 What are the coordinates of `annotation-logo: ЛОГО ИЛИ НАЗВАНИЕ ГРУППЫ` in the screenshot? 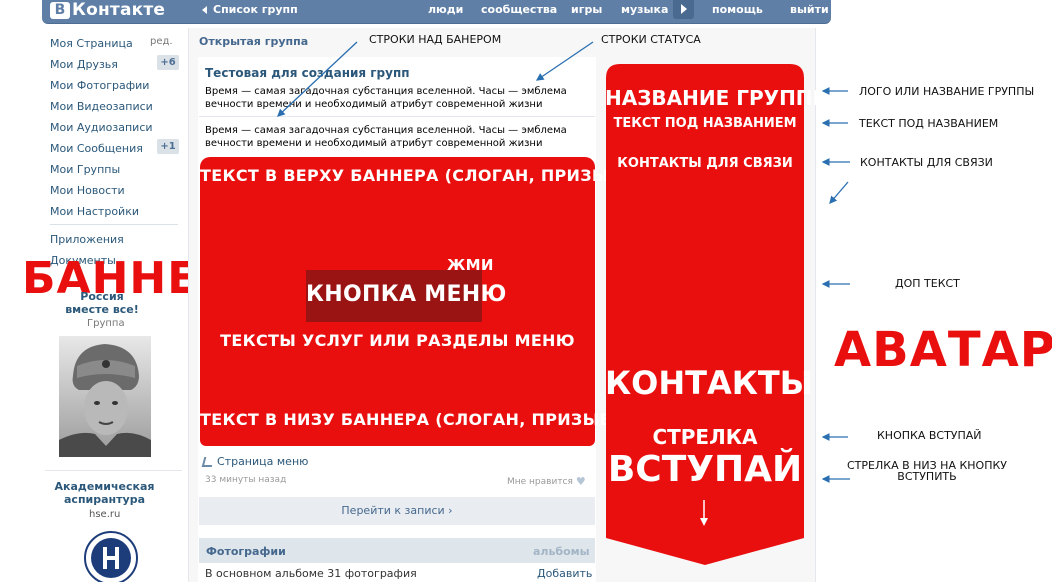 It's located at (947, 91).